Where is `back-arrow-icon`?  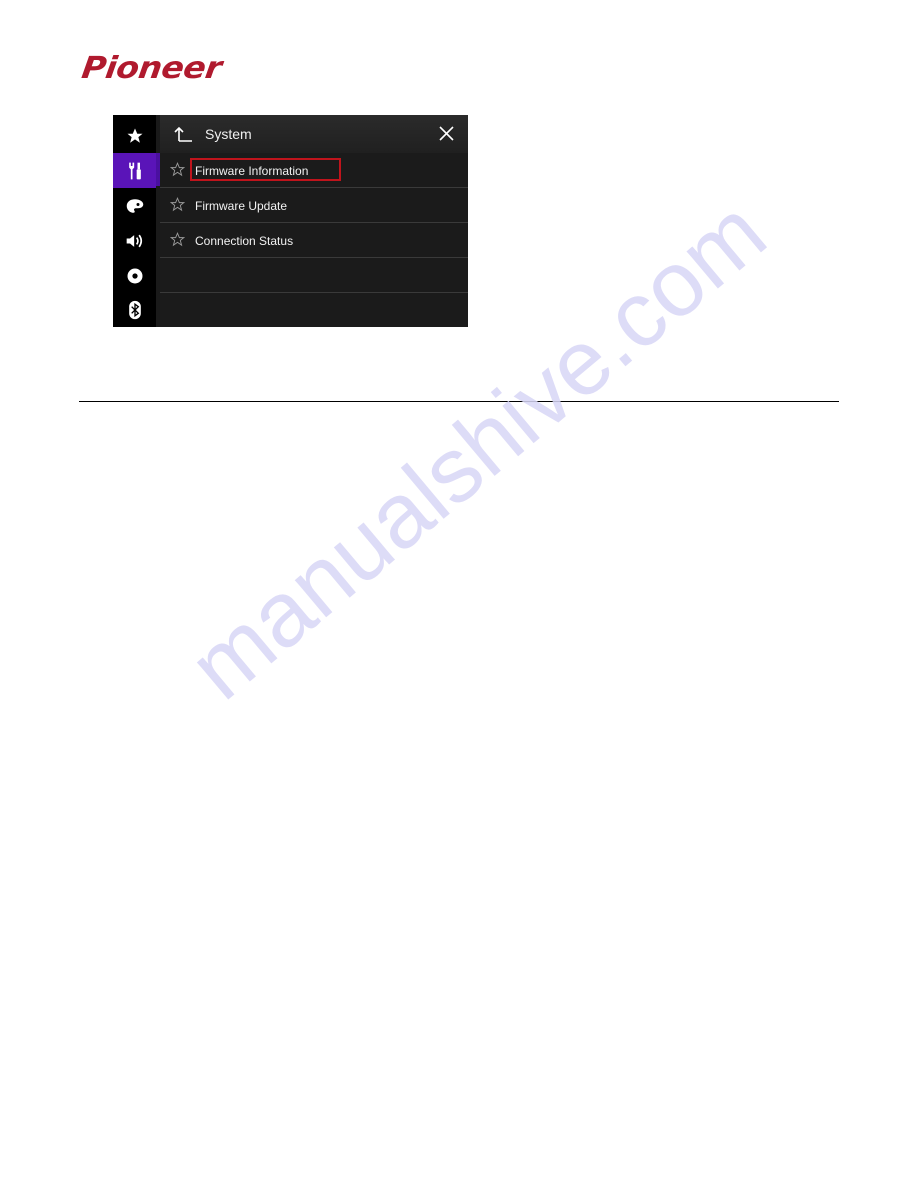 back-arrow-icon is located at coordinates (184, 134).